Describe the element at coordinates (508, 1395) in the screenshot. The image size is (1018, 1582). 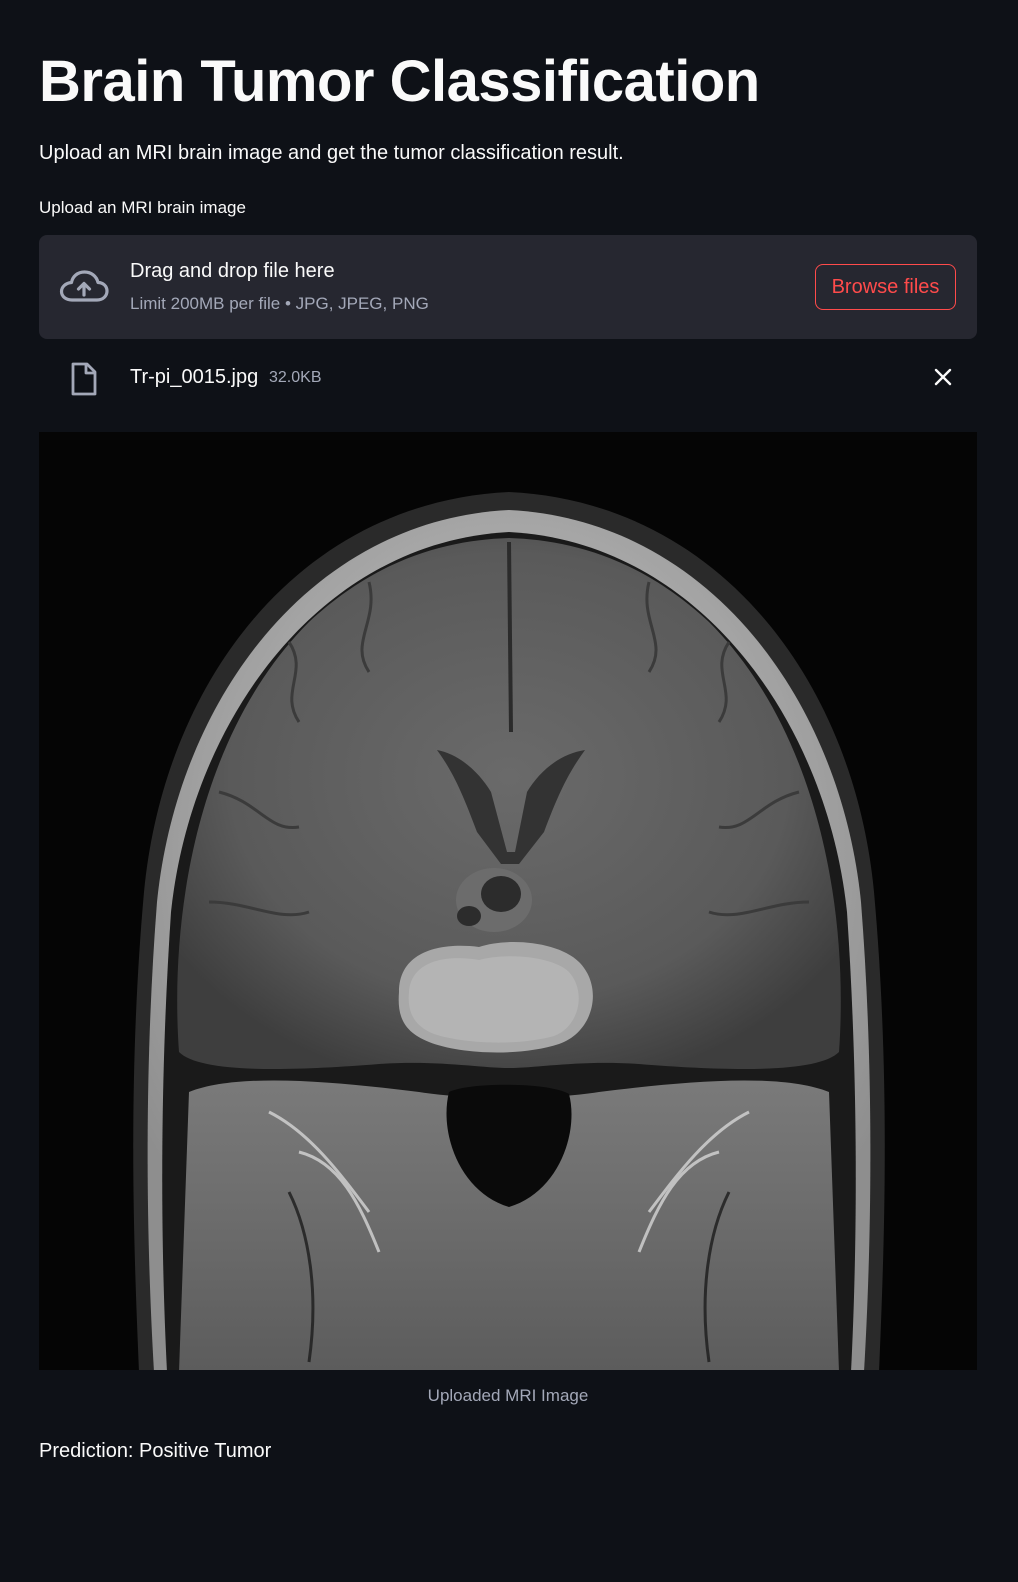
I see `image-caption: Uploaded MRI Image` at that location.